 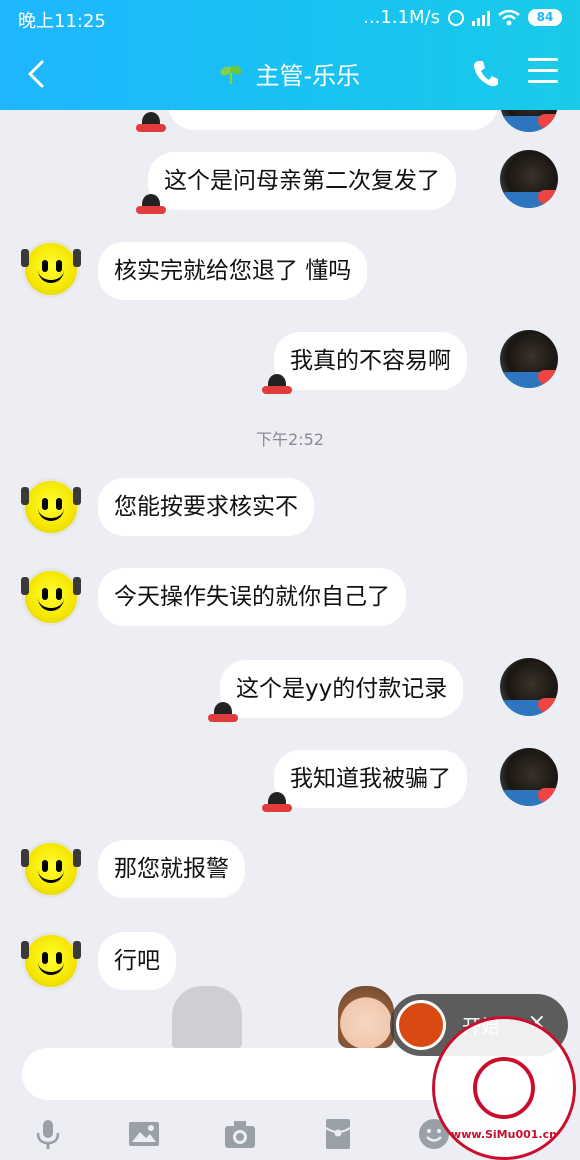 I want to click on message-bubble: 我真的不容易啊, so click(x=370, y=361).